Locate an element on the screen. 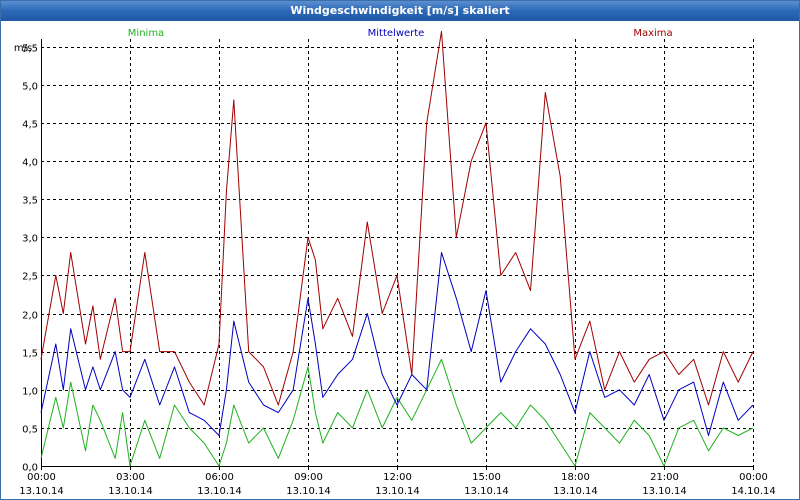  x-tick-date-label: 14.10.14 is located at coordinates (753, 491).